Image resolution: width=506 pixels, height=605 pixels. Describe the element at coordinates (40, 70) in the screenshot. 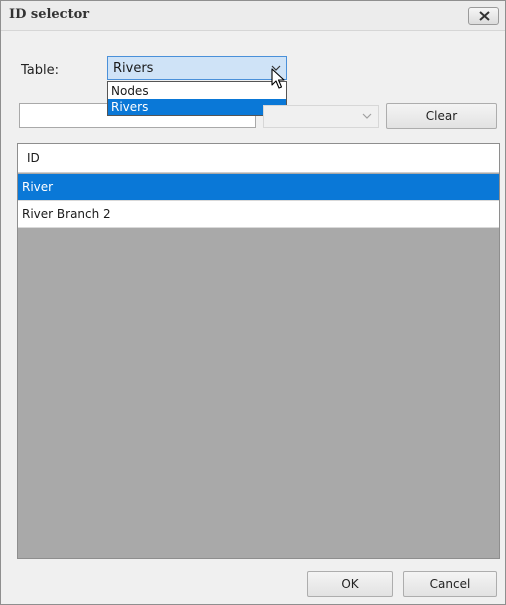

I see `table-label: Table:` at that location.